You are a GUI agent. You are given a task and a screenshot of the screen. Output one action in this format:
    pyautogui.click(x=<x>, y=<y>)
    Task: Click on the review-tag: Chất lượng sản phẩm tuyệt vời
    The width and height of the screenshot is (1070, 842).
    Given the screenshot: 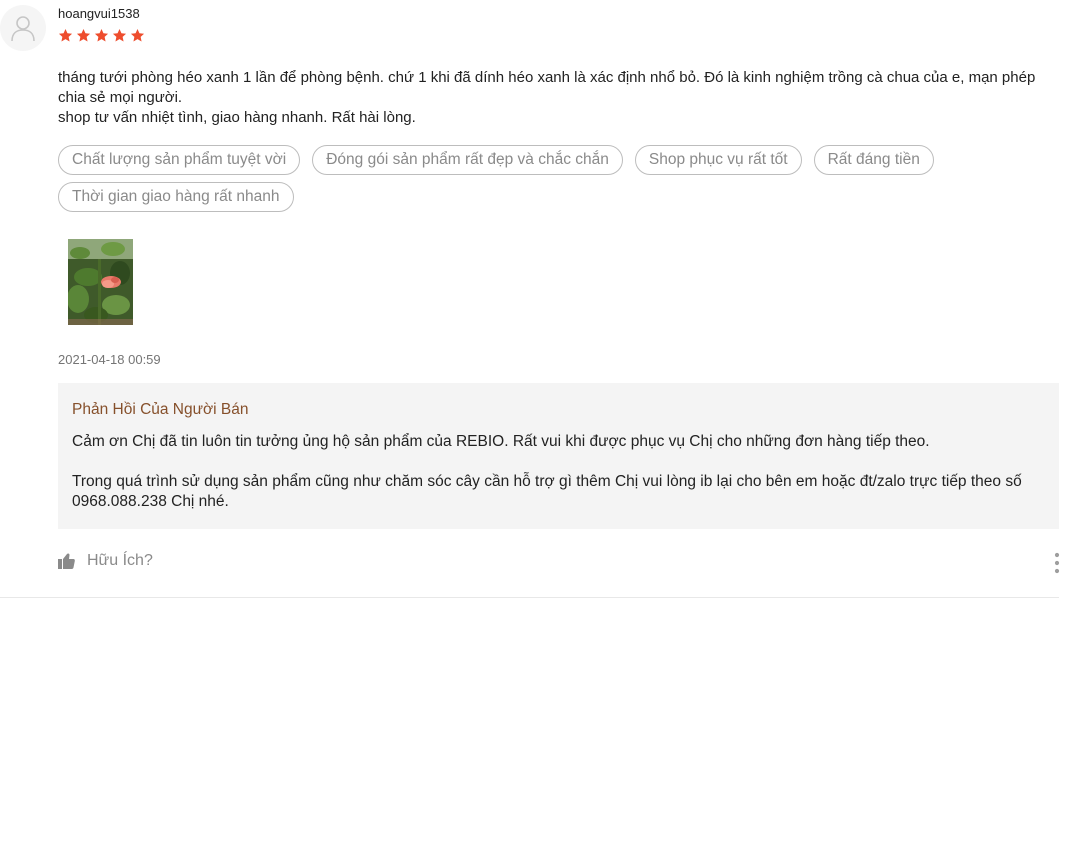 What is the action you would take?
    pyautogui.click(x=179, y=160)
    